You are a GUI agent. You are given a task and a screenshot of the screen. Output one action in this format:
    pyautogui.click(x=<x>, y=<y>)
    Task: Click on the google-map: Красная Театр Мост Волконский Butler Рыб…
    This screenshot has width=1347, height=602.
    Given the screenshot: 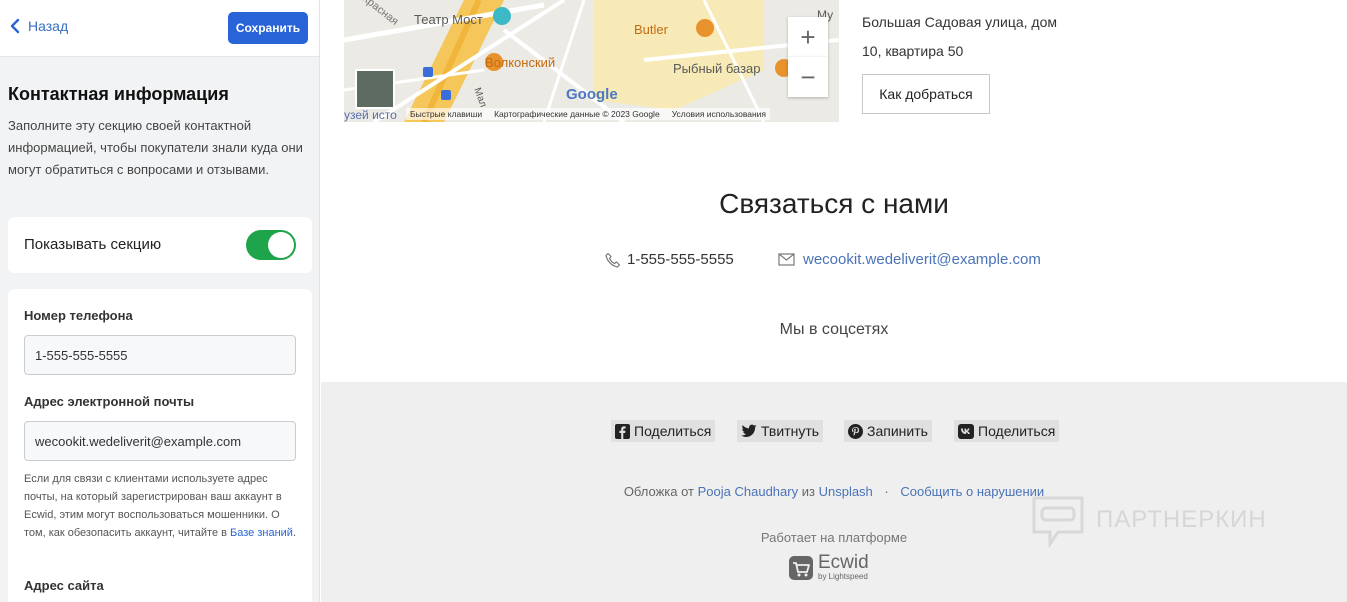 What is the action you would take?
    pyautogui.click(x=591, y=61)
    